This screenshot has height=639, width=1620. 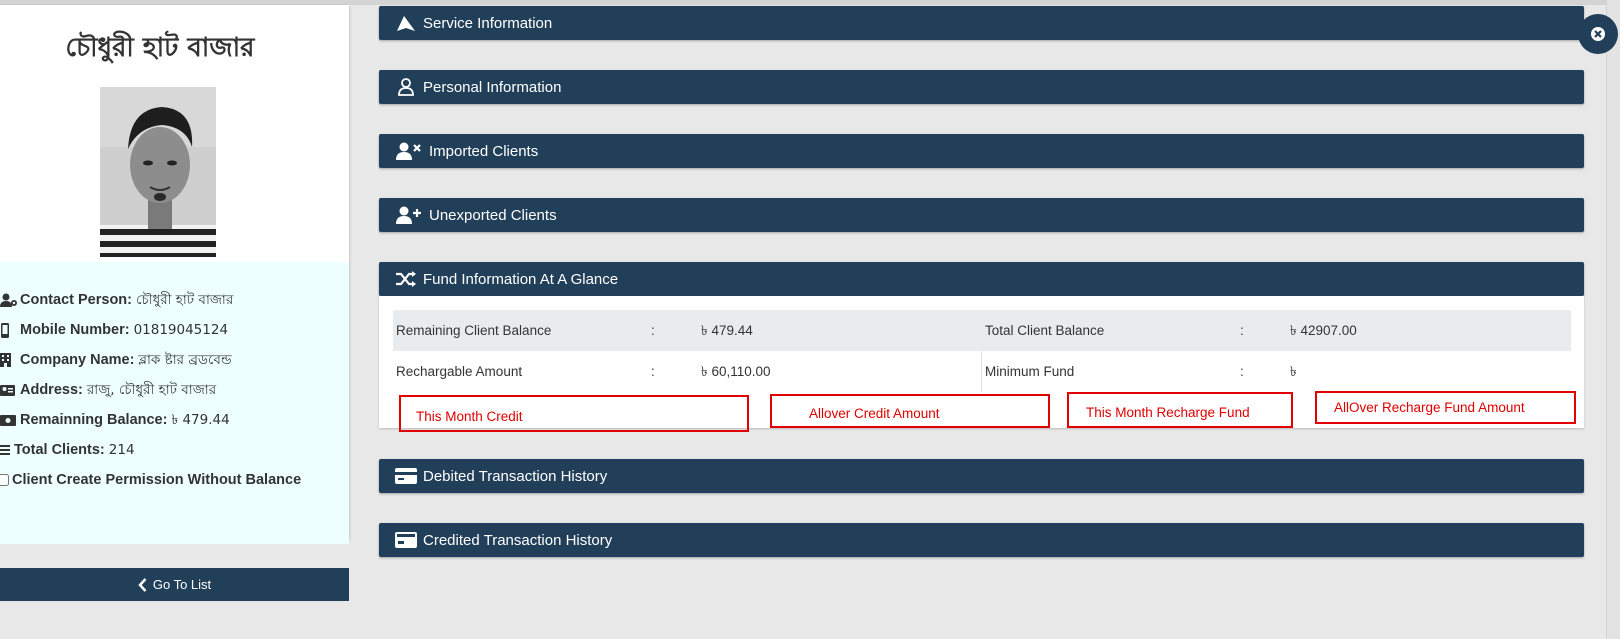 What do you see at coordinates (76, 300) in the screenshot?
I see `contact-person-label: Contact Person:` at bounding box center [76, 300].